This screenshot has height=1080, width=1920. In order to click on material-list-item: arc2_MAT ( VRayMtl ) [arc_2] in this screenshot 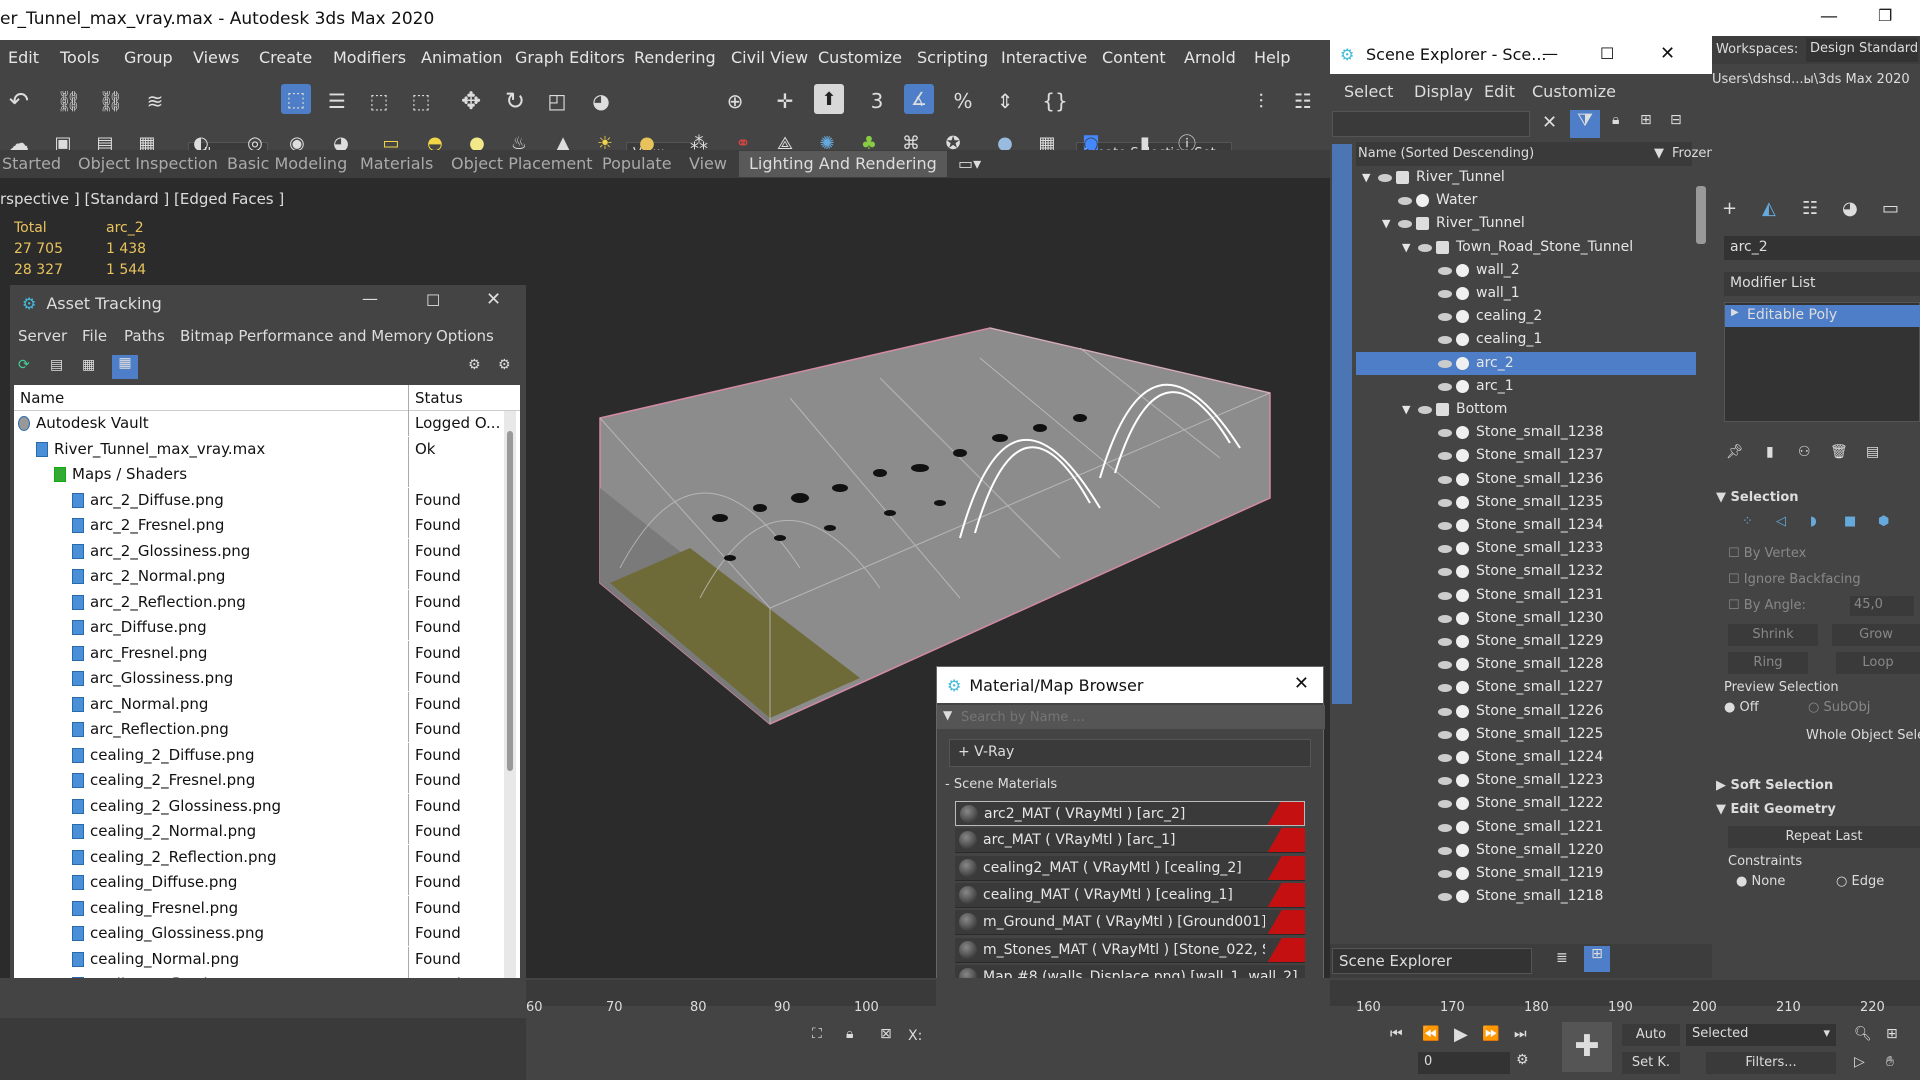, I will do `click(1130, 813)`.